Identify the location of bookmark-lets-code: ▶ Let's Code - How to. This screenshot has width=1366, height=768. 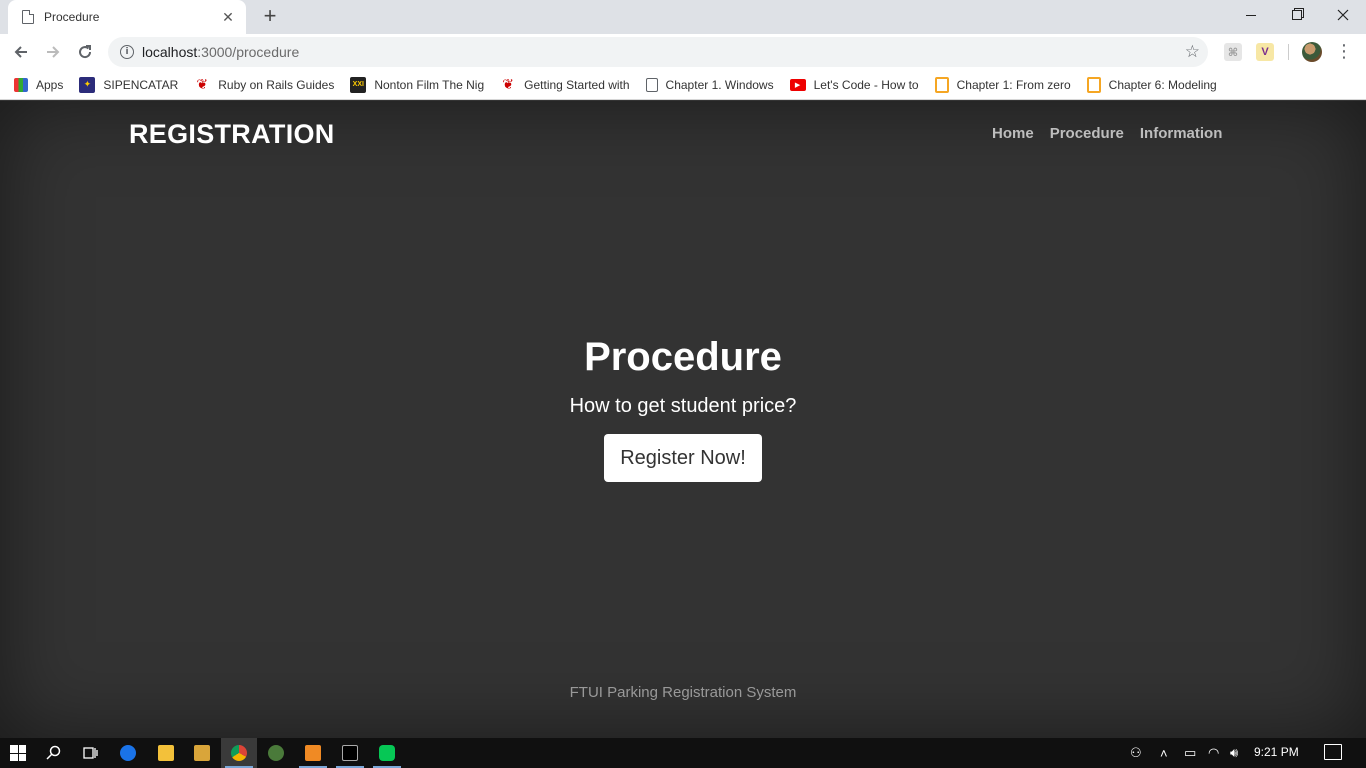
(854, 84).